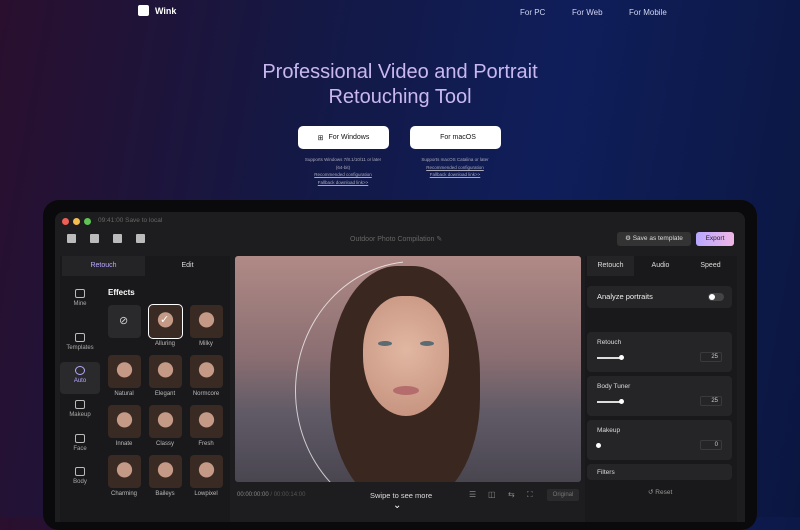 The image size is (800, 530). What do you see at coordinates (472, 494) in the screenshot?
I see `list-icon: ☰` at bounding box center [472, 494].